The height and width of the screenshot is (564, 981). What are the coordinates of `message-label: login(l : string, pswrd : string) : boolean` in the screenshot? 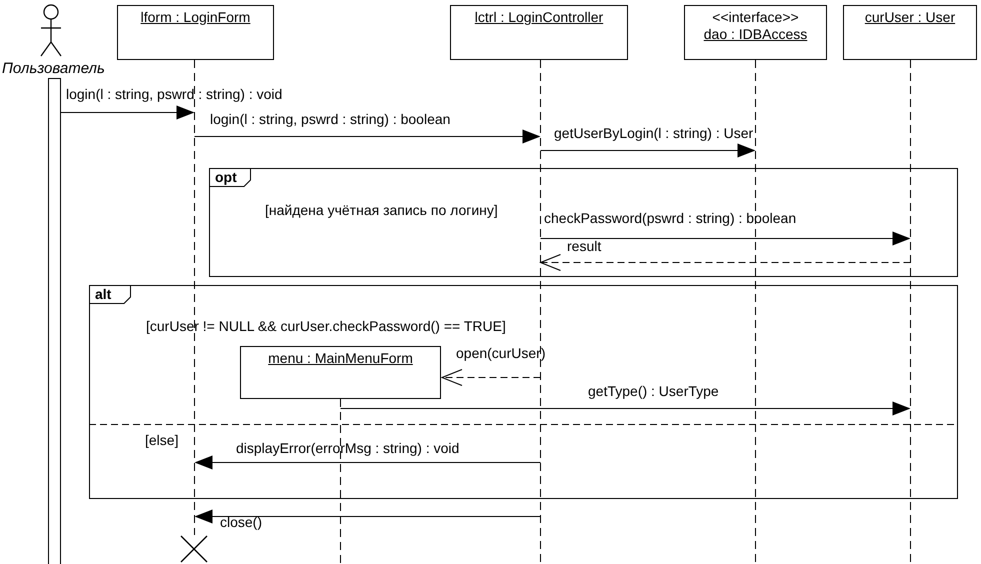 It's located at (330, 119).